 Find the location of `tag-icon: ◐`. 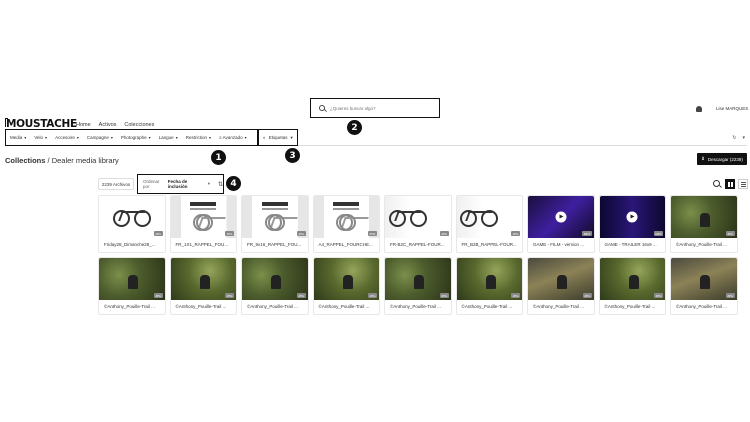

tag-icon: ◐ is located at coordinates (264, 137).